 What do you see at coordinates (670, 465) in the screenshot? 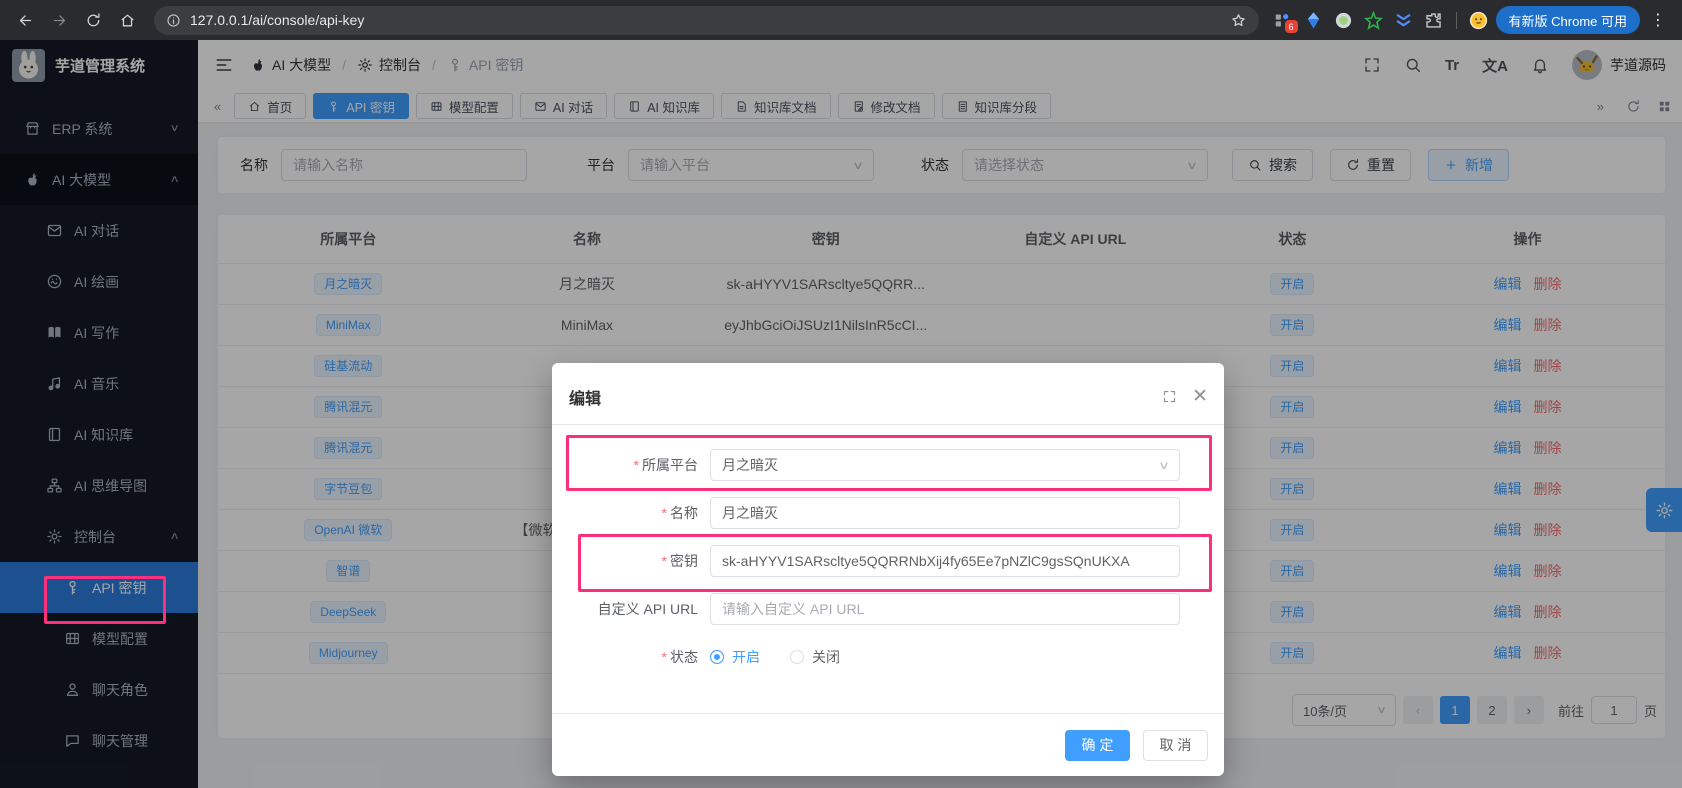
I see `platform-field-label: 所属平台` at bounding box center [670, 465].